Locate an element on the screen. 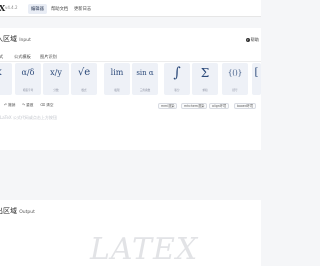 Image resolution: width=320 pixels, height=266 pixels. tile-x: x is located at coordinates (6, 79).